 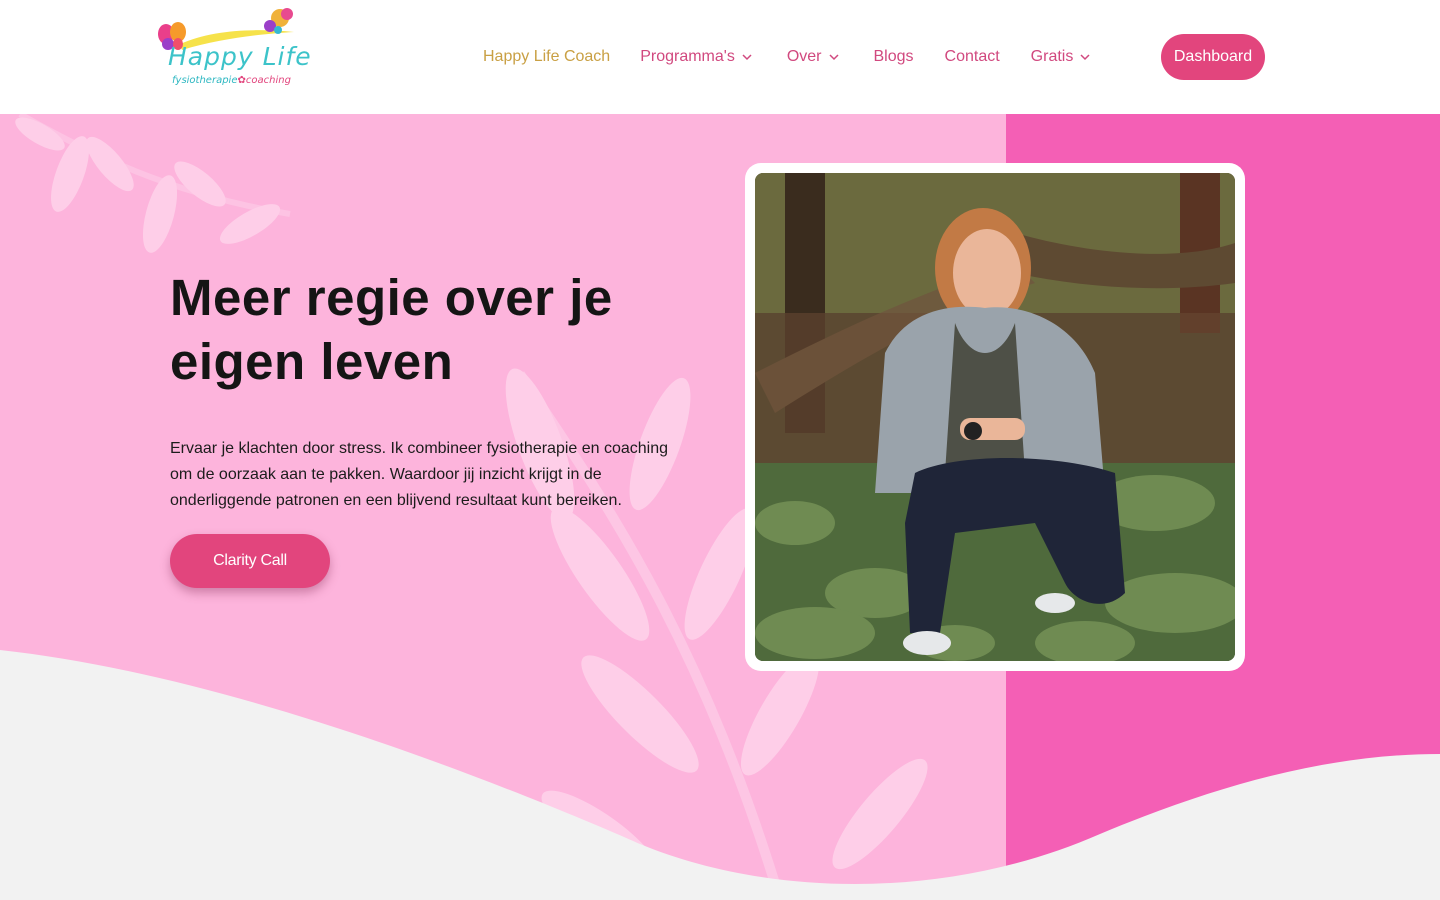 I want to click on nav-label: Happy Life Coach, so click(x=547, y=56).